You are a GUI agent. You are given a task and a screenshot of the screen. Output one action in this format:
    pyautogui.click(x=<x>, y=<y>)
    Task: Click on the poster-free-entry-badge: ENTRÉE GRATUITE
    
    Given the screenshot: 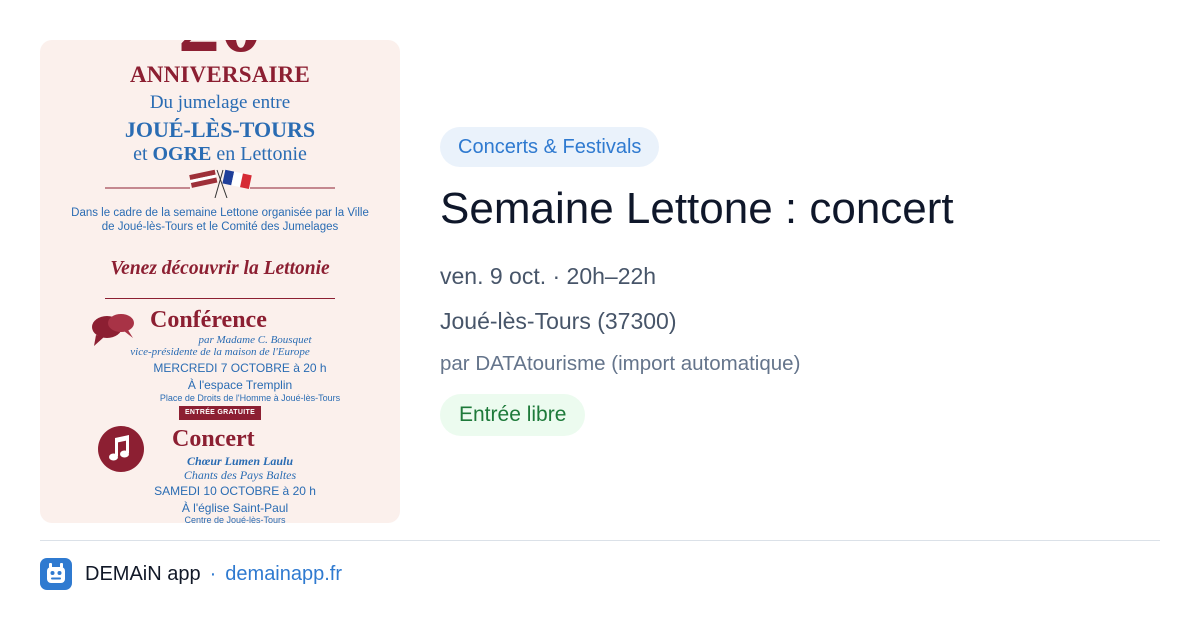 What is the action you would take?
    pyautogui.click(x=220, y=413)
    